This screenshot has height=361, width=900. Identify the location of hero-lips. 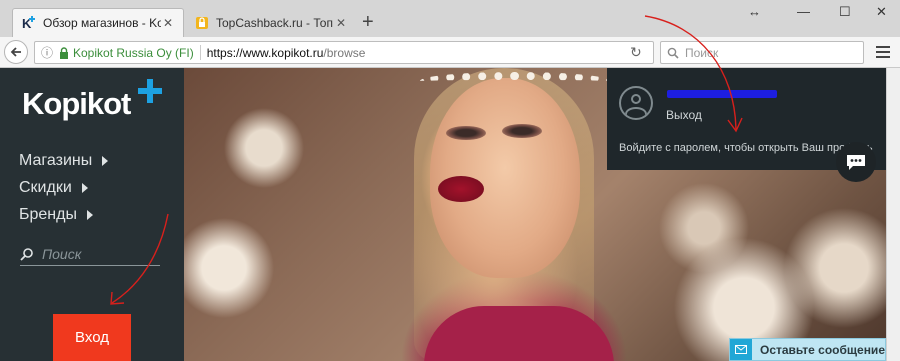
(461, 189).